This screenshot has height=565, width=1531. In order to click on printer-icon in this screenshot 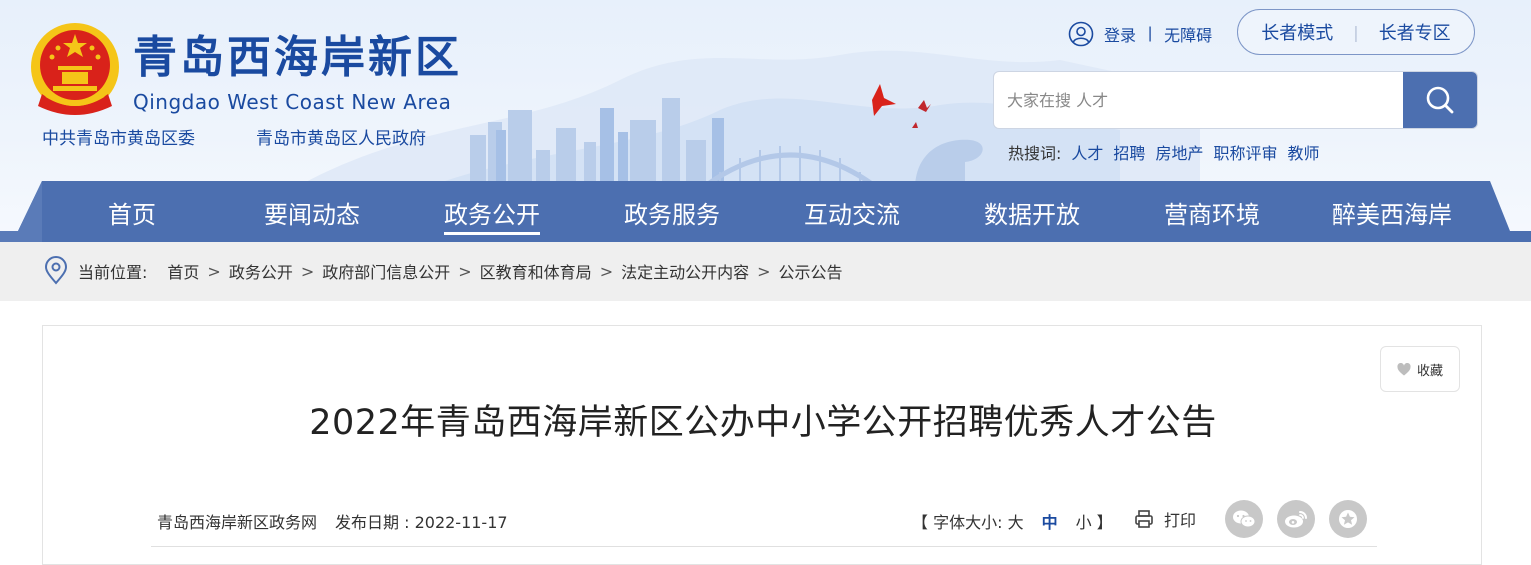, I will do `click(1144, 519)`.